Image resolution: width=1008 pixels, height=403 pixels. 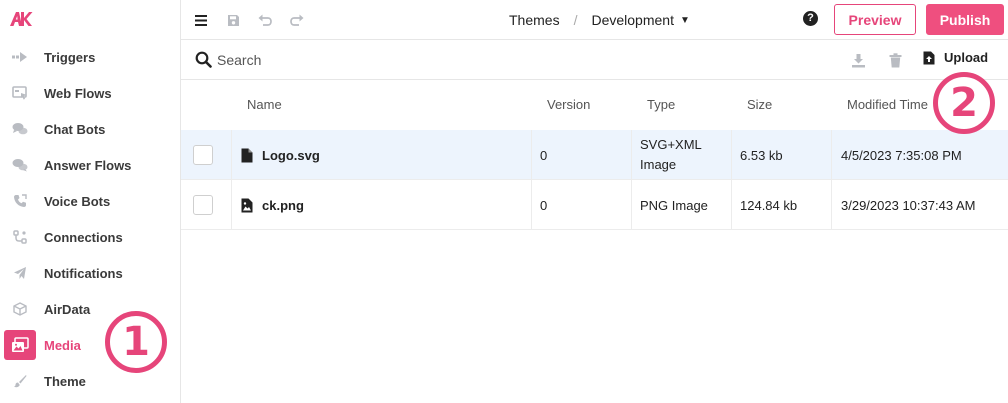 I want to click on sidebar-item-answer-flows: Answer Flows, so click(x=90, y=165).